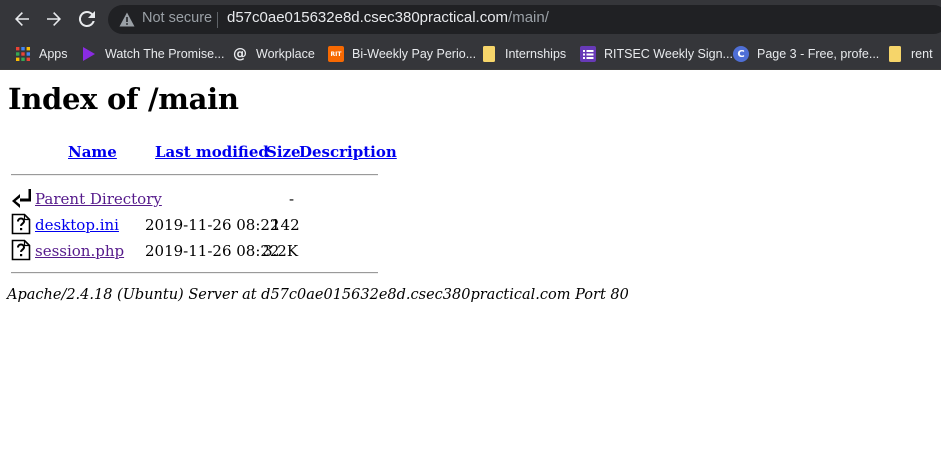 Image resolution: width=941 pixels, height=449 pixels. Describe the element at coordinates (89, 54) in the screenshot. I see `play-triangle-icon` at that location.